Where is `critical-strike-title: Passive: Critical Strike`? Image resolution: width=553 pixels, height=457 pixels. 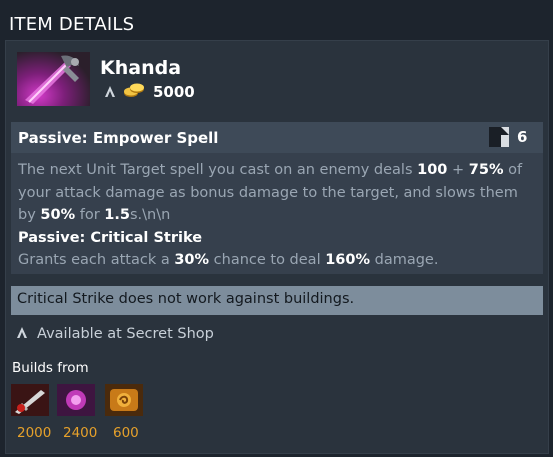
critical-strike-title: Passive: Critical Strike is located at coordinates (110, 237).